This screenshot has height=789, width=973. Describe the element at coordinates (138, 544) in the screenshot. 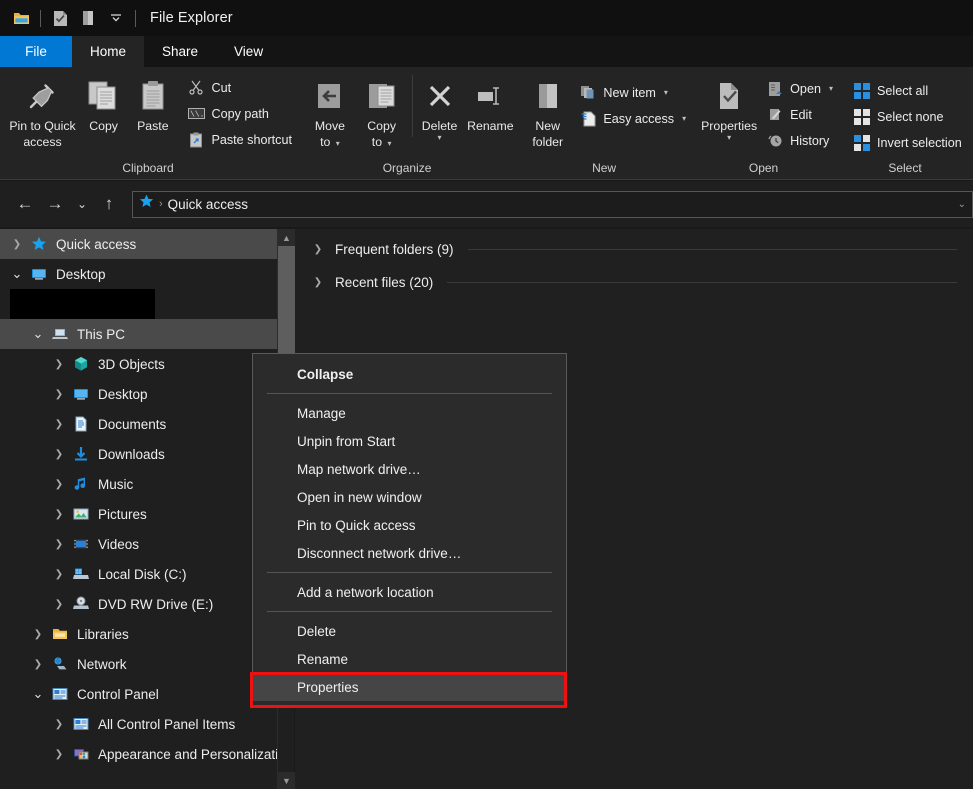

I see `sidebar-item-videos: ❯ Videos` at that location.